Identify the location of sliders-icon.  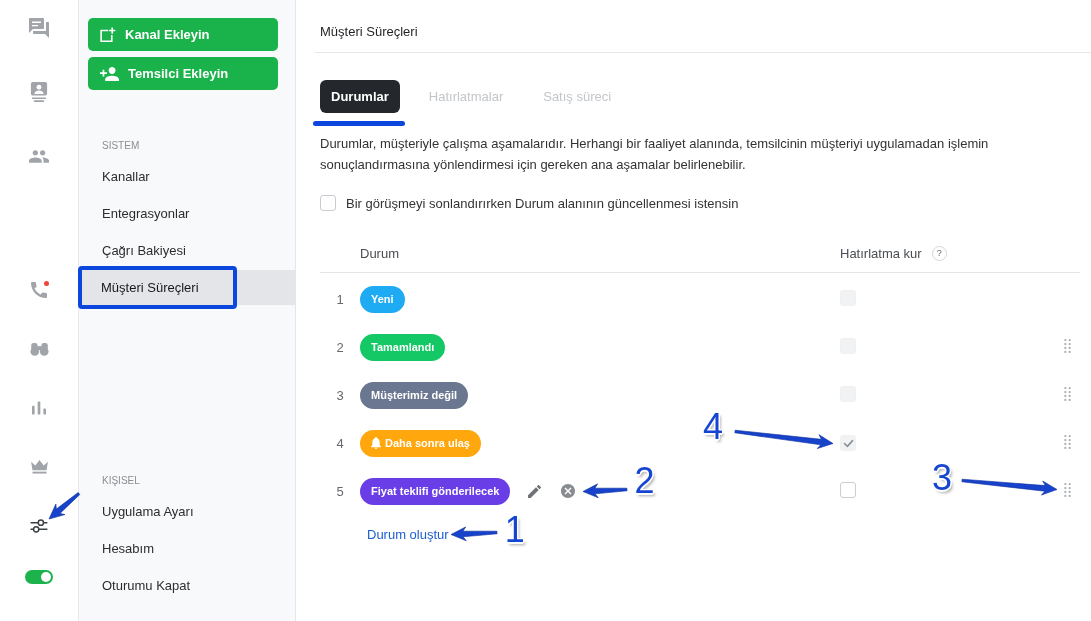
(39, 526).